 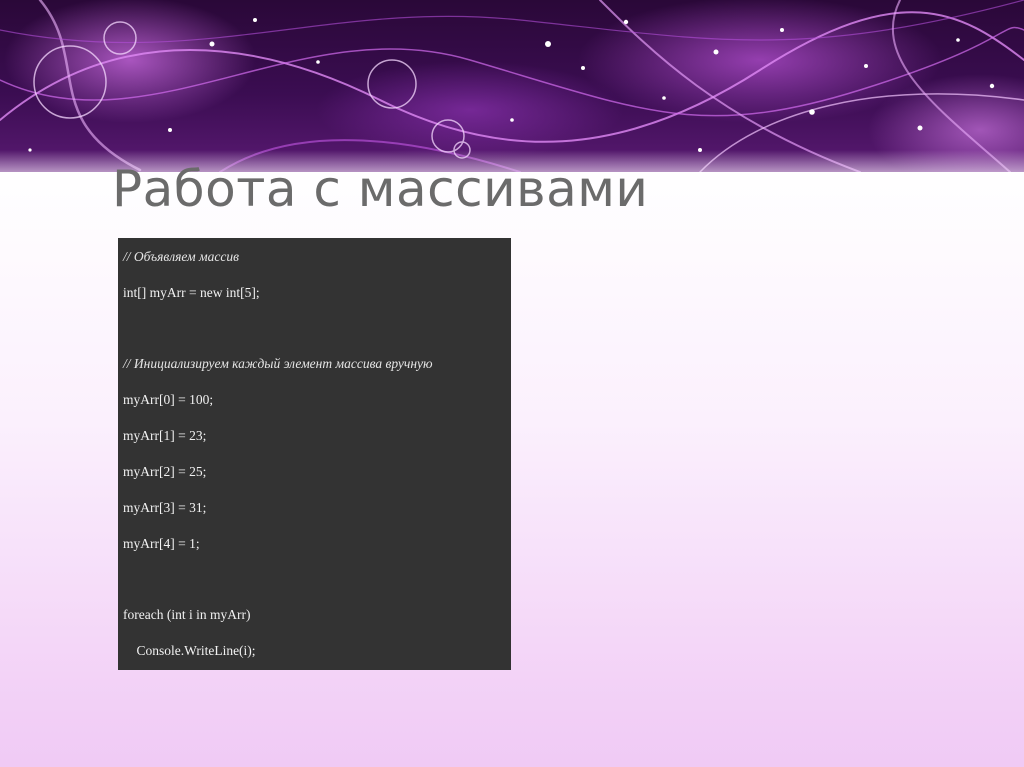 What do you see at coordinates (380, 189) in the screenshot?
I see `slide-title: Работа с массивами` at bounding box center [380, 189].